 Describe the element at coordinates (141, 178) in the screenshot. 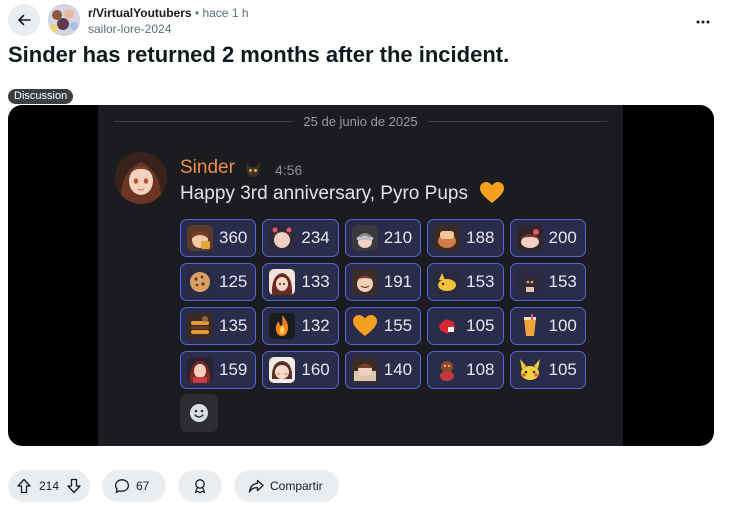

I see `sinder-avatar` at that location.